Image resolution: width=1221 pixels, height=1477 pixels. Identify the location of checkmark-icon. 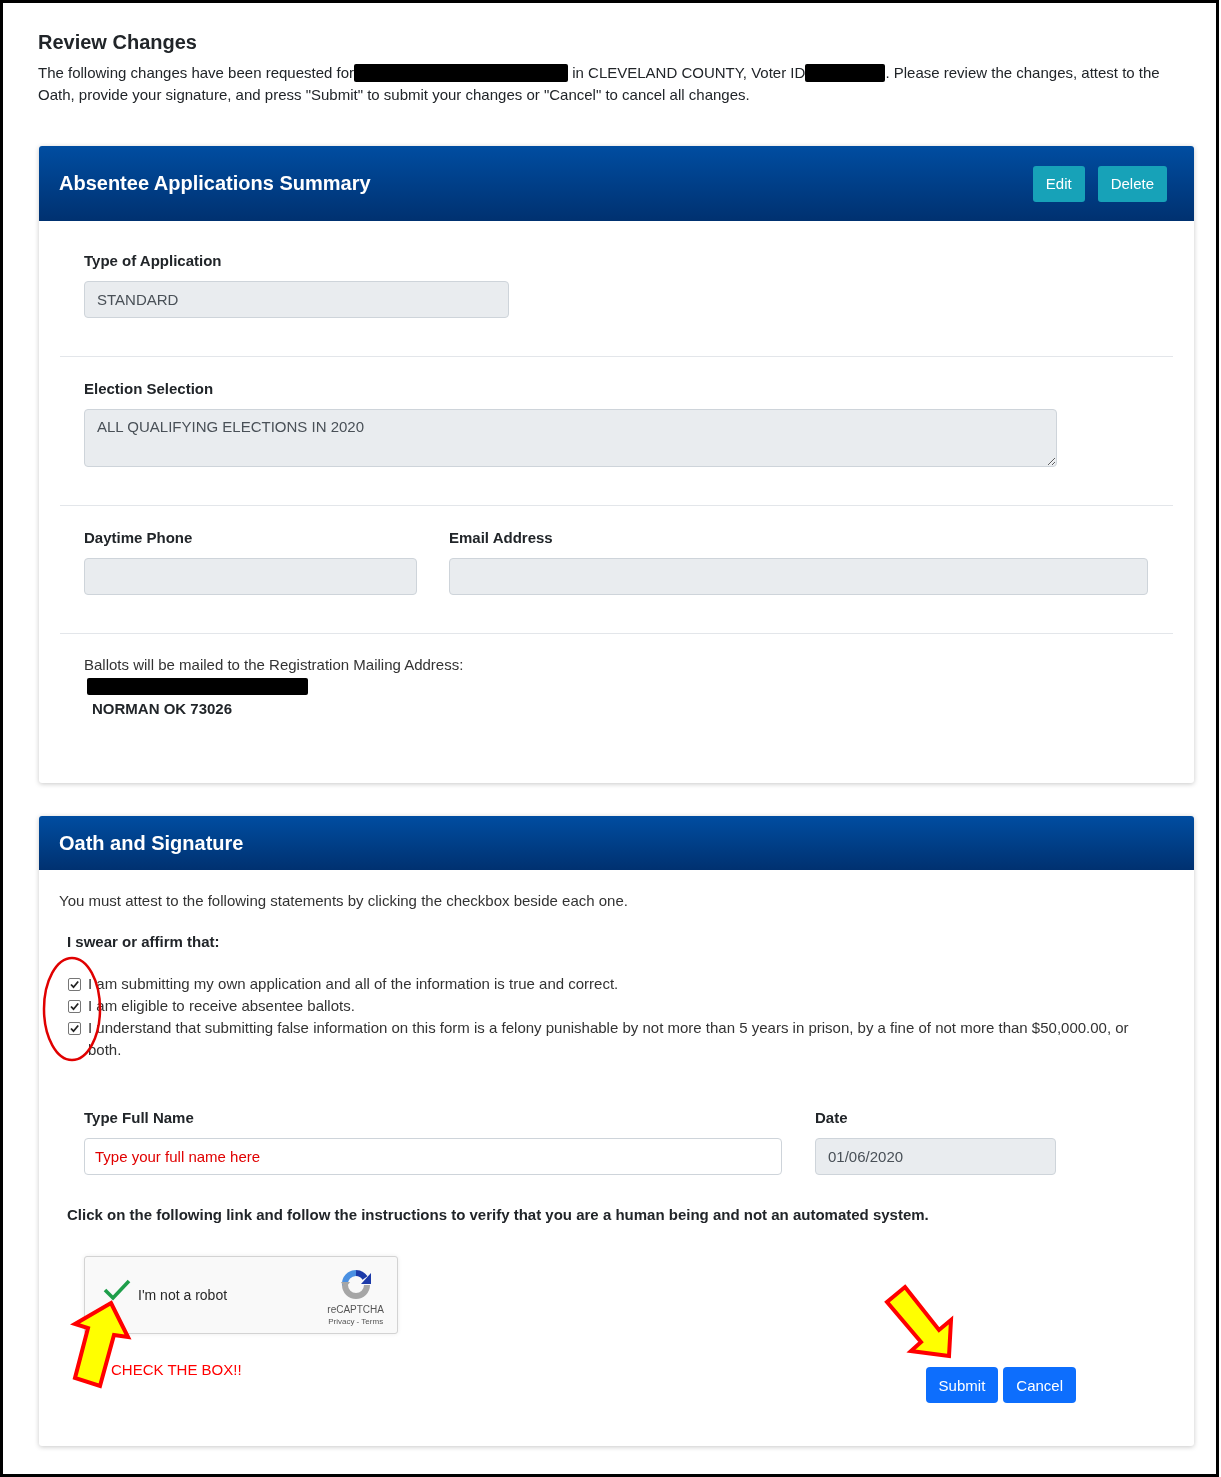
(117, 1290).